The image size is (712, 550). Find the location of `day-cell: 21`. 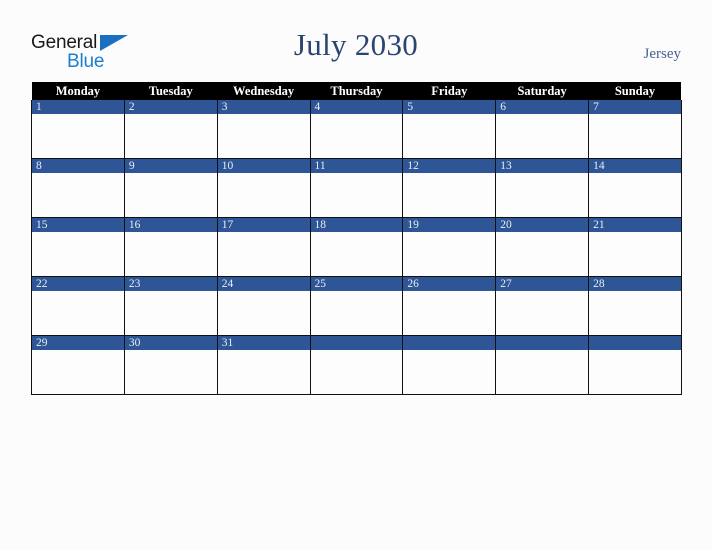

day-cell: 21 is located at coordinates (635, 247).